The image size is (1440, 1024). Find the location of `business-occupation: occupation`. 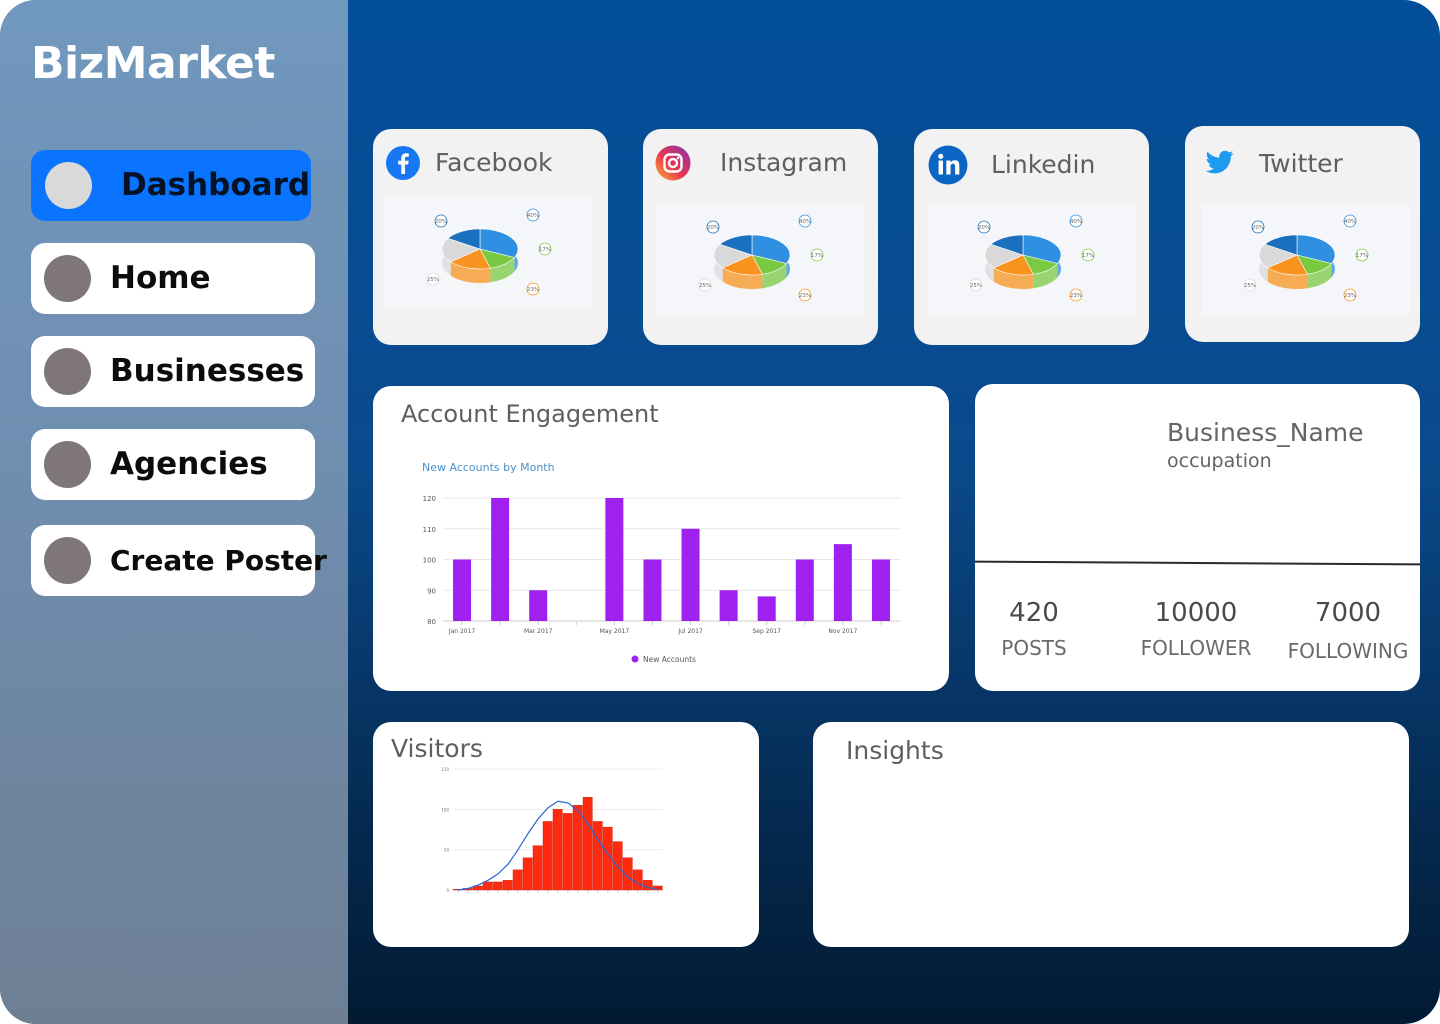

business-occupation: occupation is located at coordinates (1219, 461).